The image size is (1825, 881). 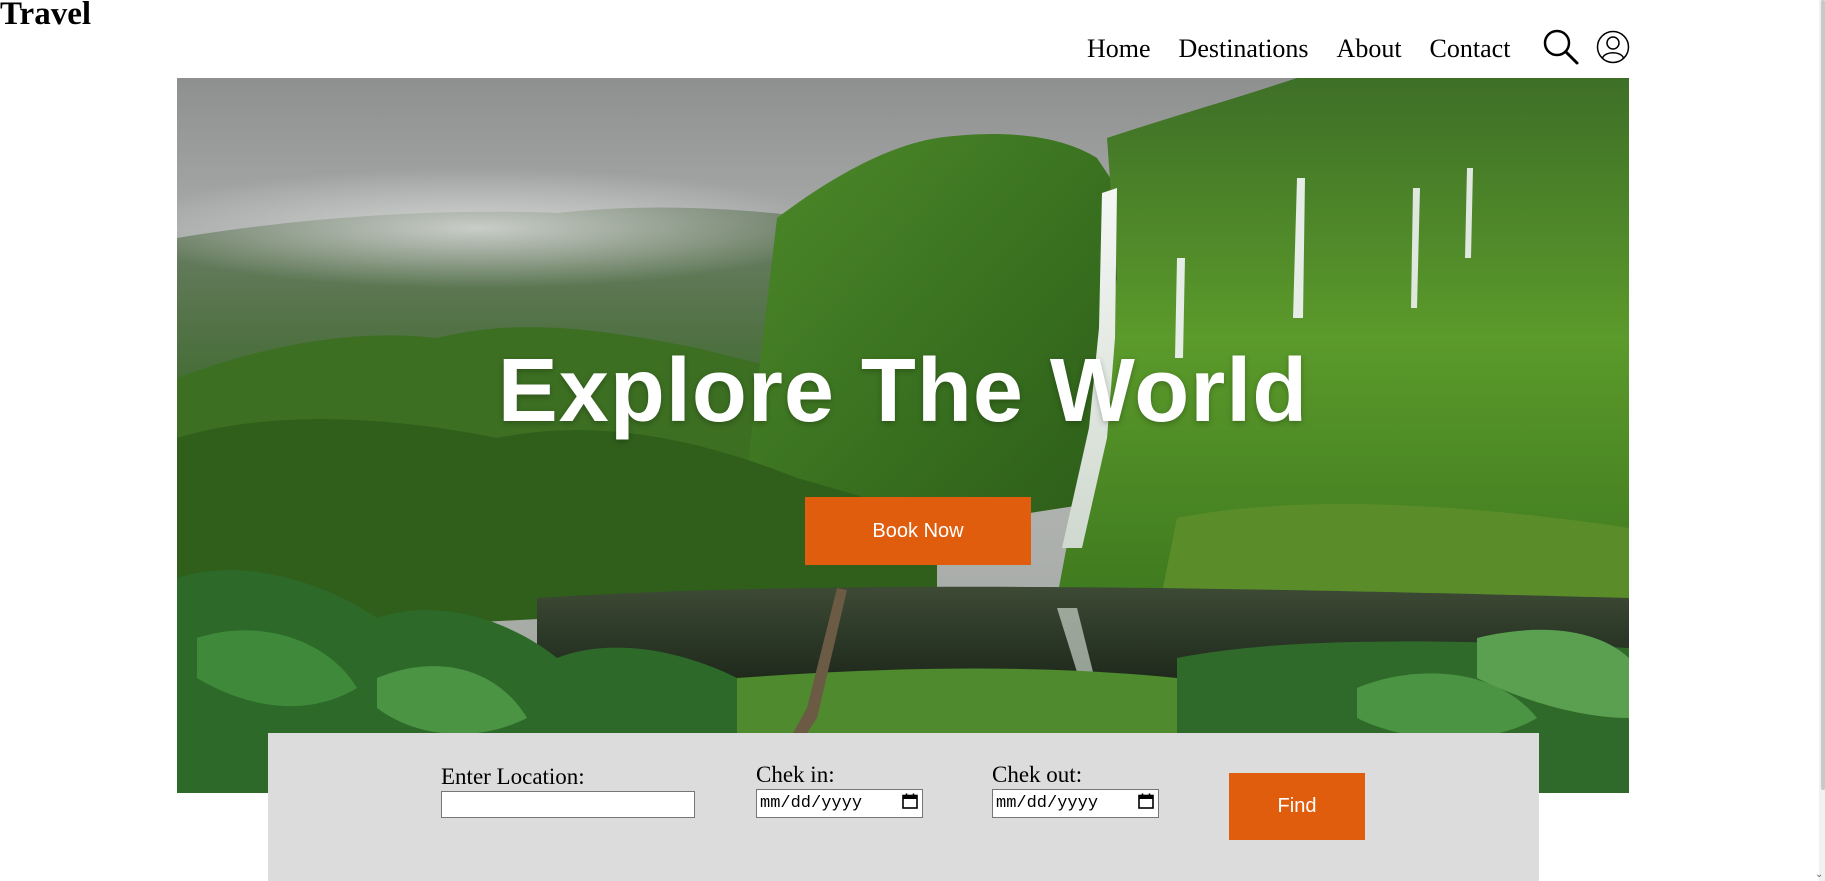 I want to click on checkout-date-input: mm/dd/yyyy, so click(x=1075, y=803).